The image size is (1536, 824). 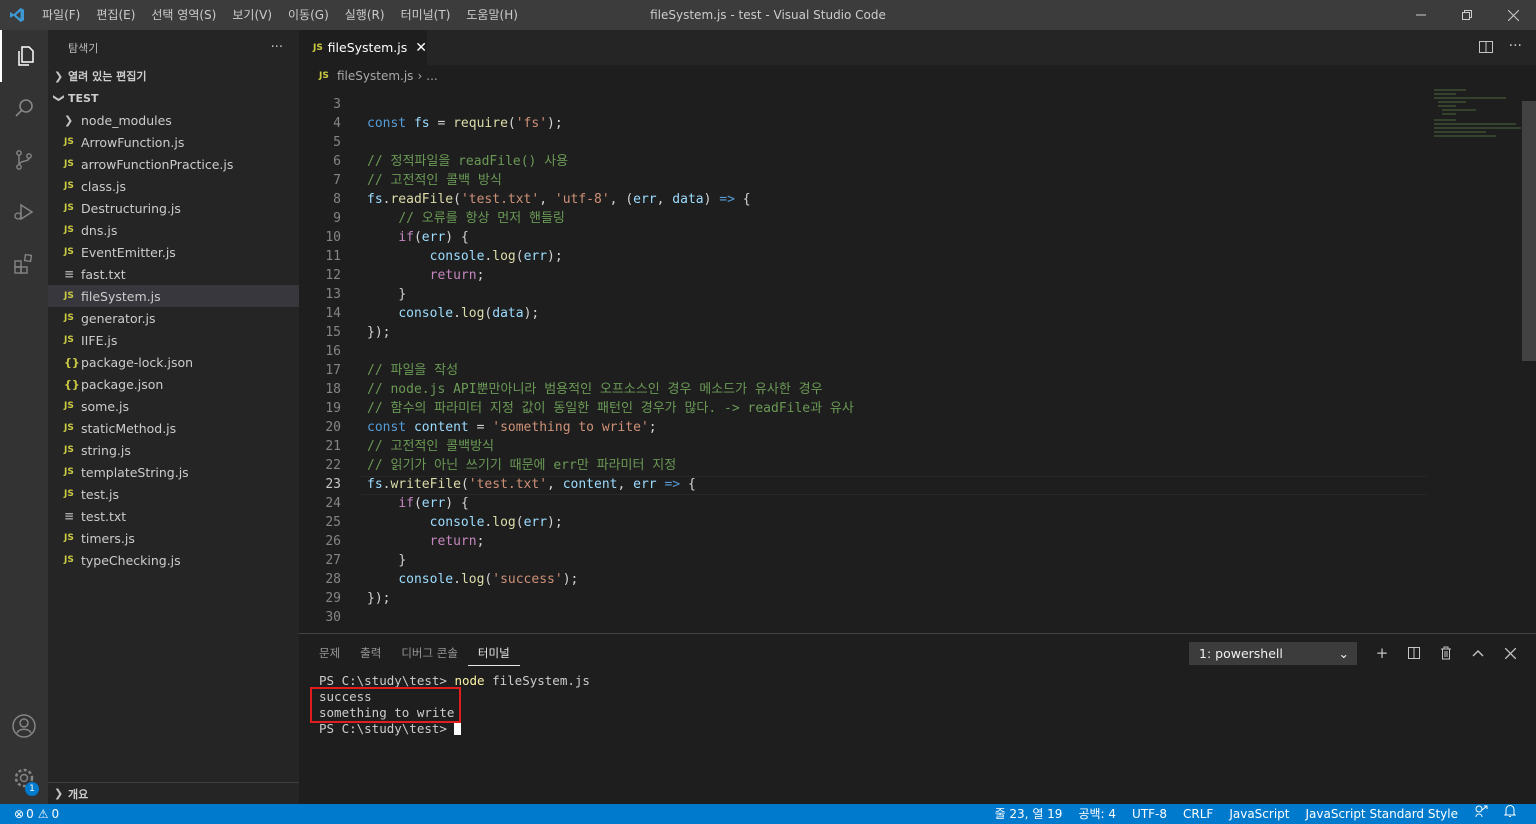 I want to click on menu-selection: 선택 영역(S), so click(x=183, y=15).